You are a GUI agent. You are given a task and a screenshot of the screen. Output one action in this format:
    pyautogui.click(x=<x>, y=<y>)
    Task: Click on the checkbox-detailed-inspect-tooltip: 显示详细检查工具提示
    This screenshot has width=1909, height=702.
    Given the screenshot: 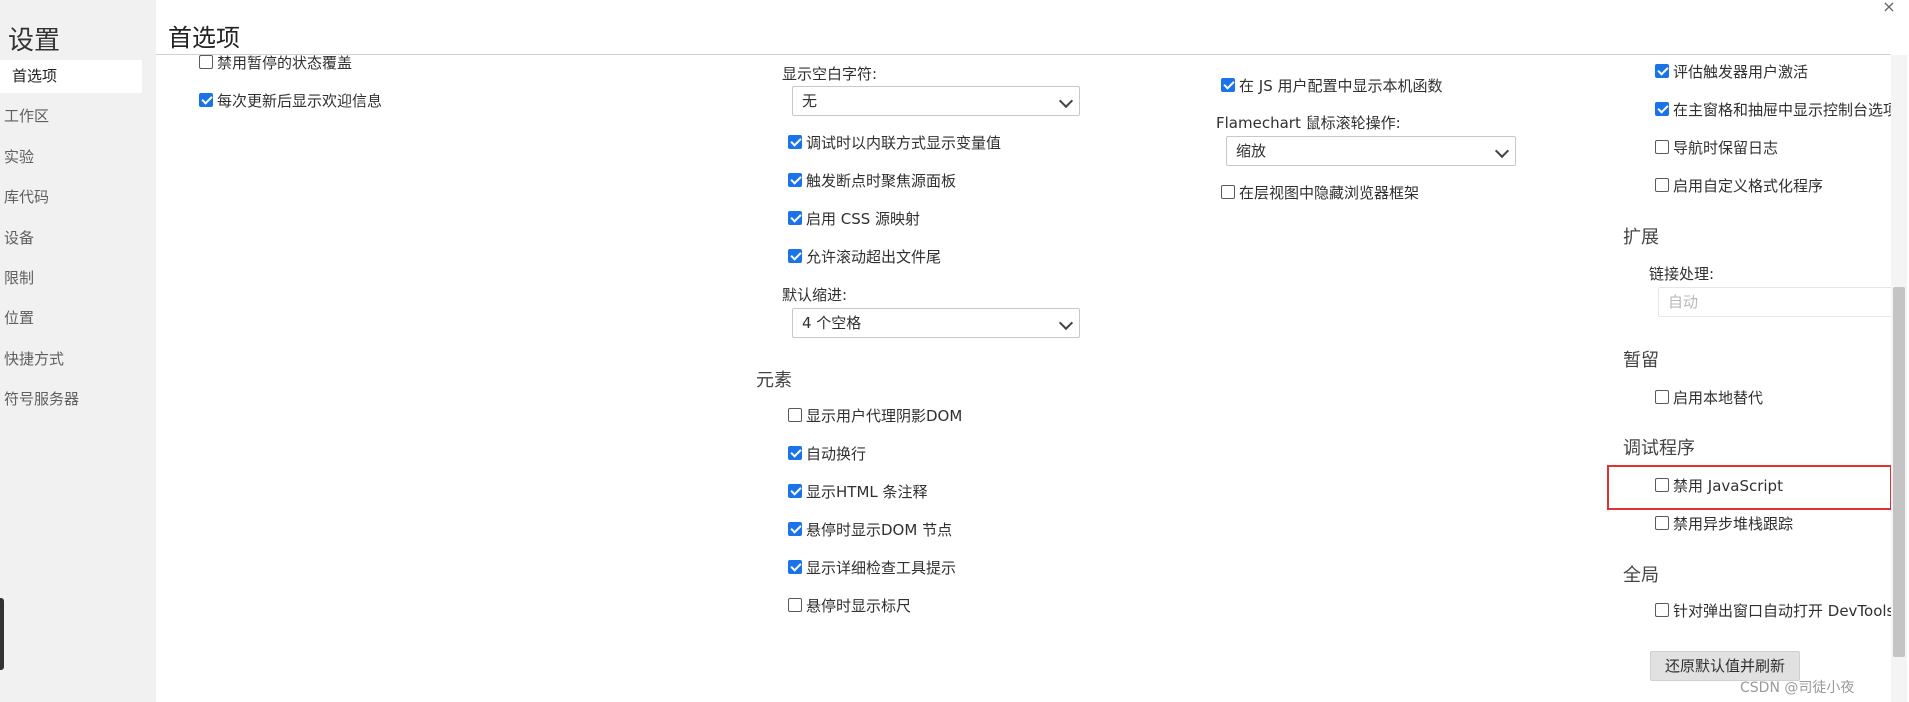 What is the action you would take?
    pyautogui.click(x=872, y=567)
    